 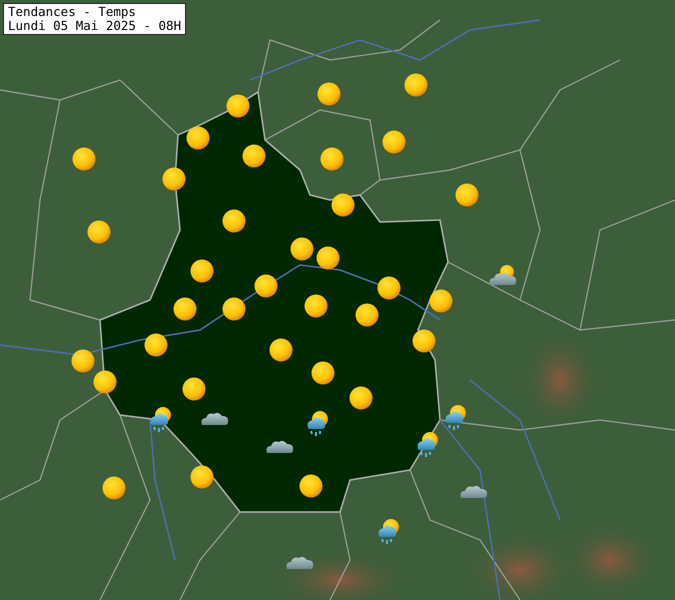 I want to click on title-line: Tendances - Temps, so click(x=72, y=12).